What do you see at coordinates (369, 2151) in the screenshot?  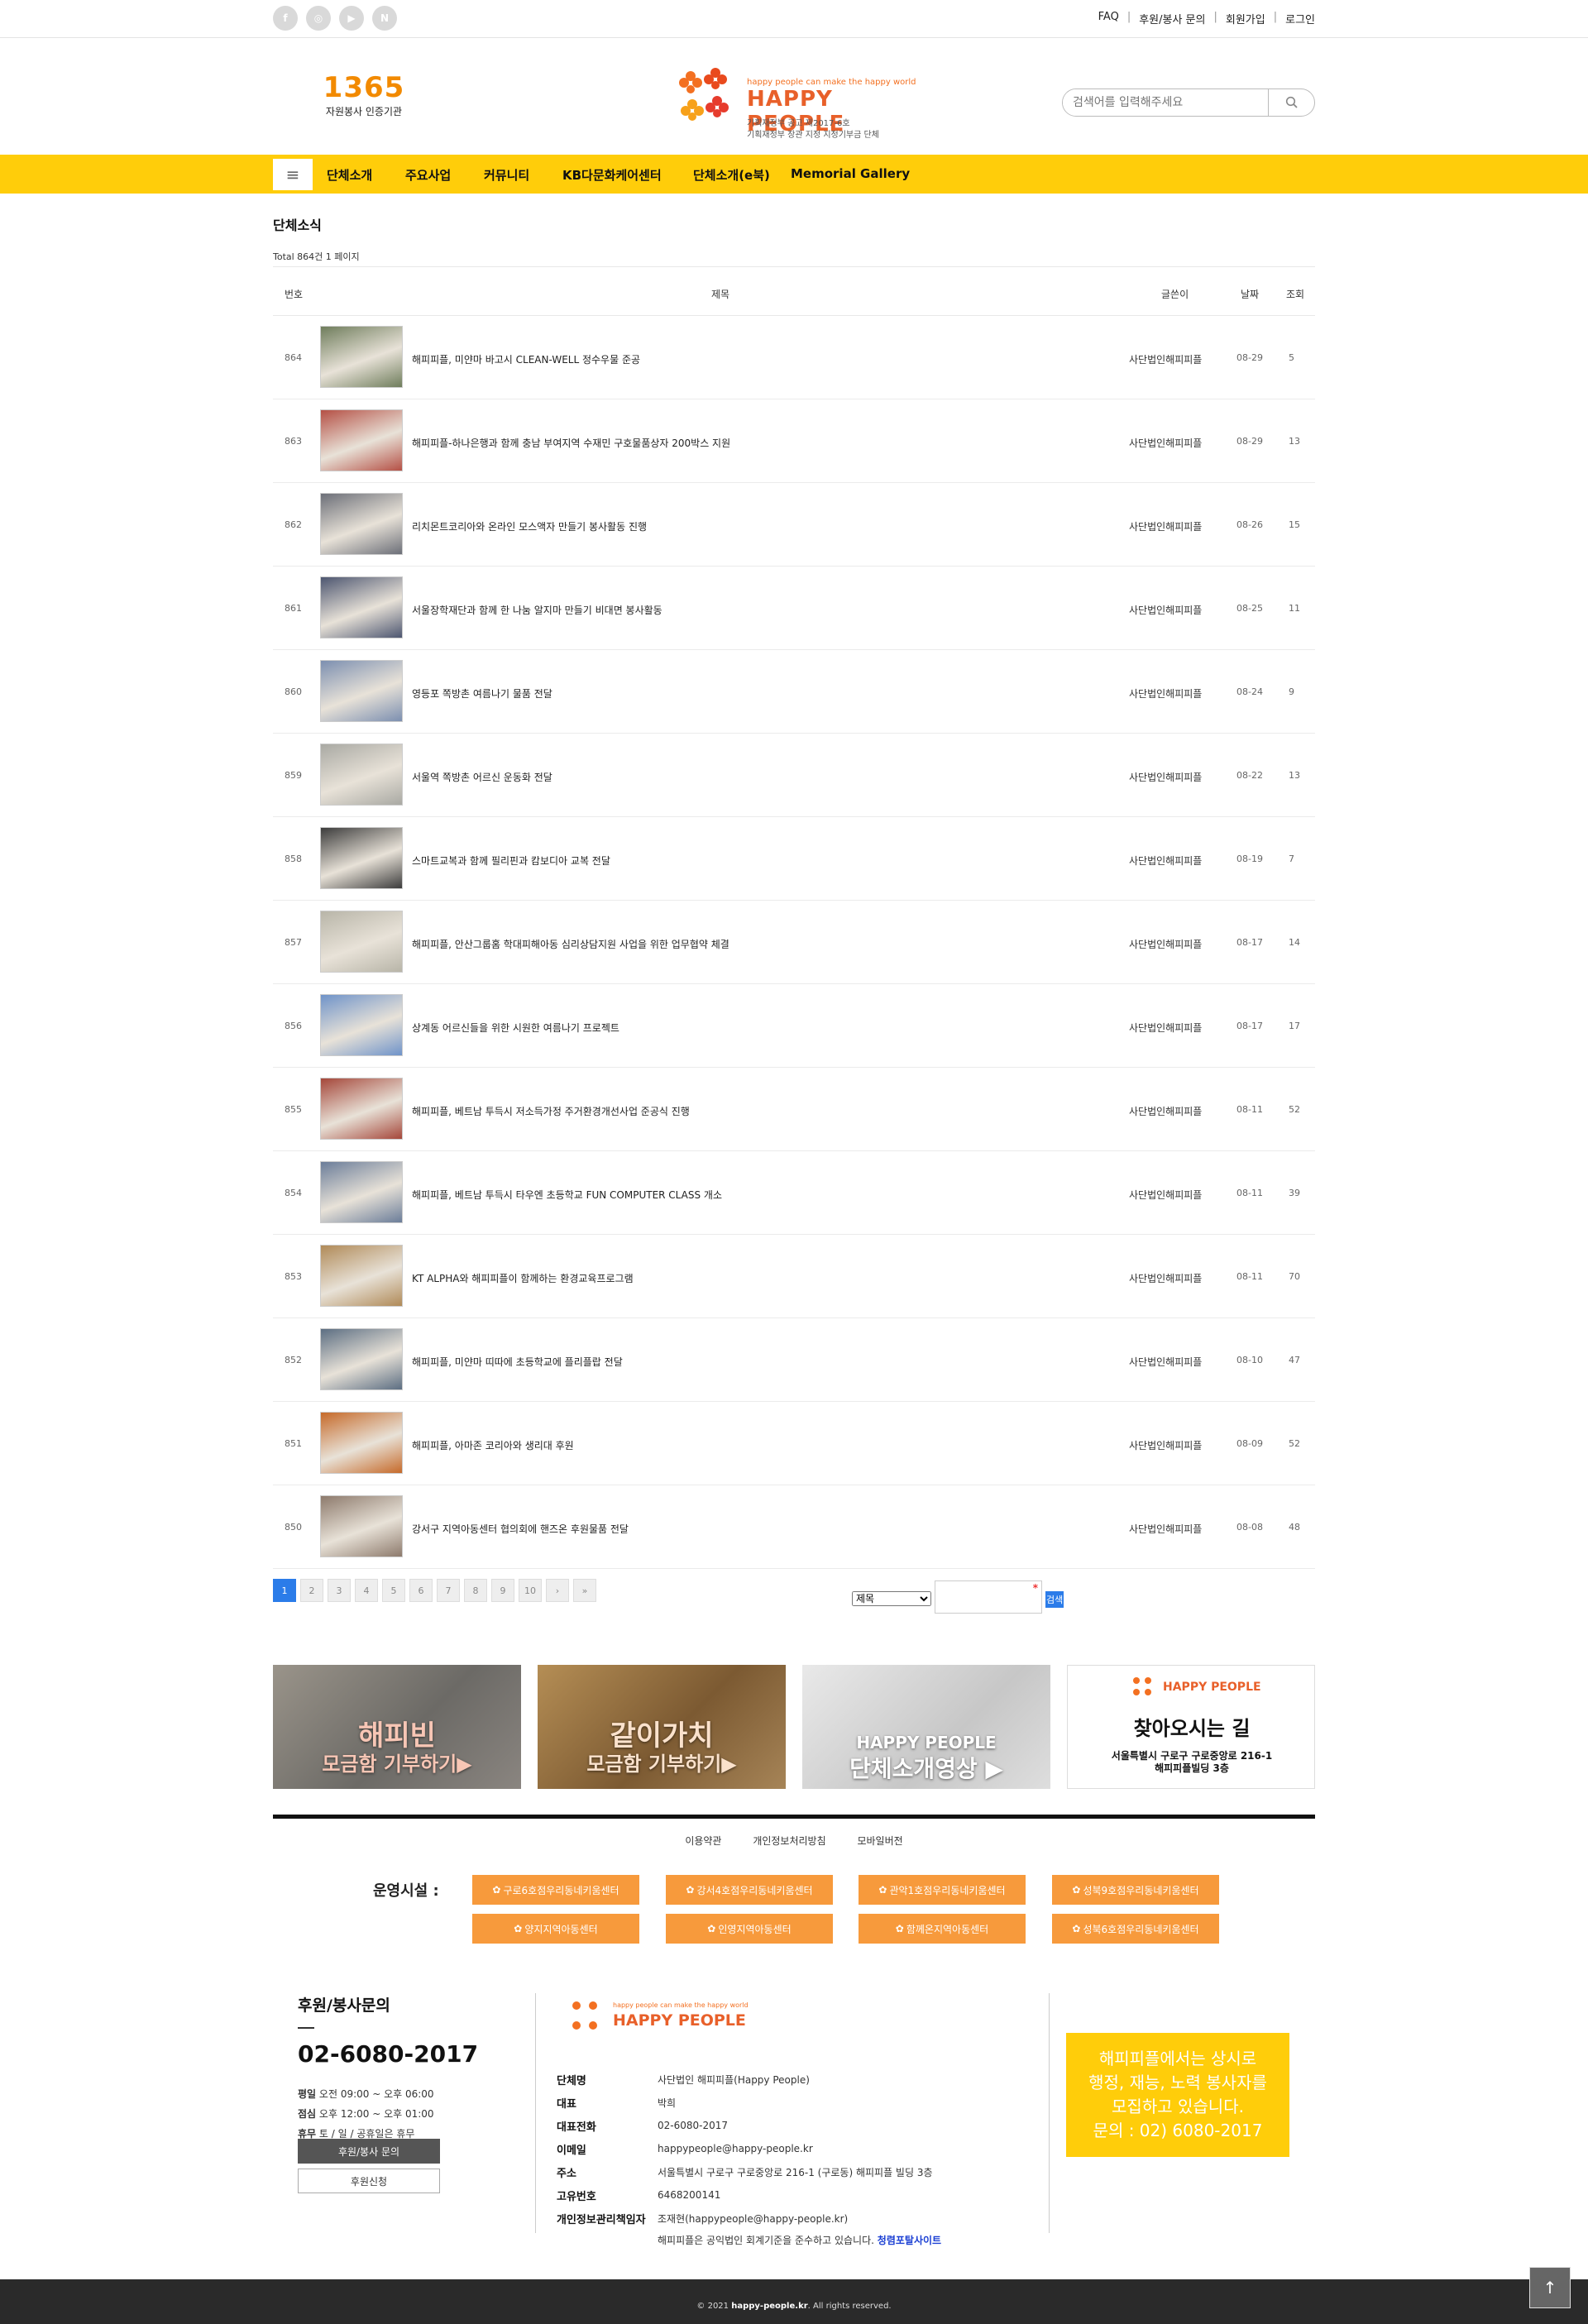 I see `inquiry-button: 후원/봉사 문의` at bounding box center [369, 2151].